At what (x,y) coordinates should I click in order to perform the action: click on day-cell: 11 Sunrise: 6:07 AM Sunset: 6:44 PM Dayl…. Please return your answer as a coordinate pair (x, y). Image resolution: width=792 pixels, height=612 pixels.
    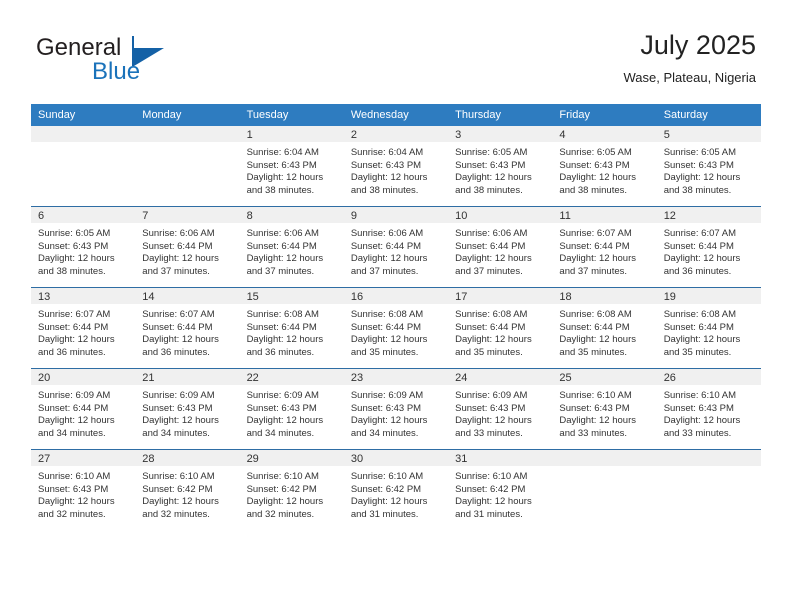
    Looking at the image, I should click on (604, 247).